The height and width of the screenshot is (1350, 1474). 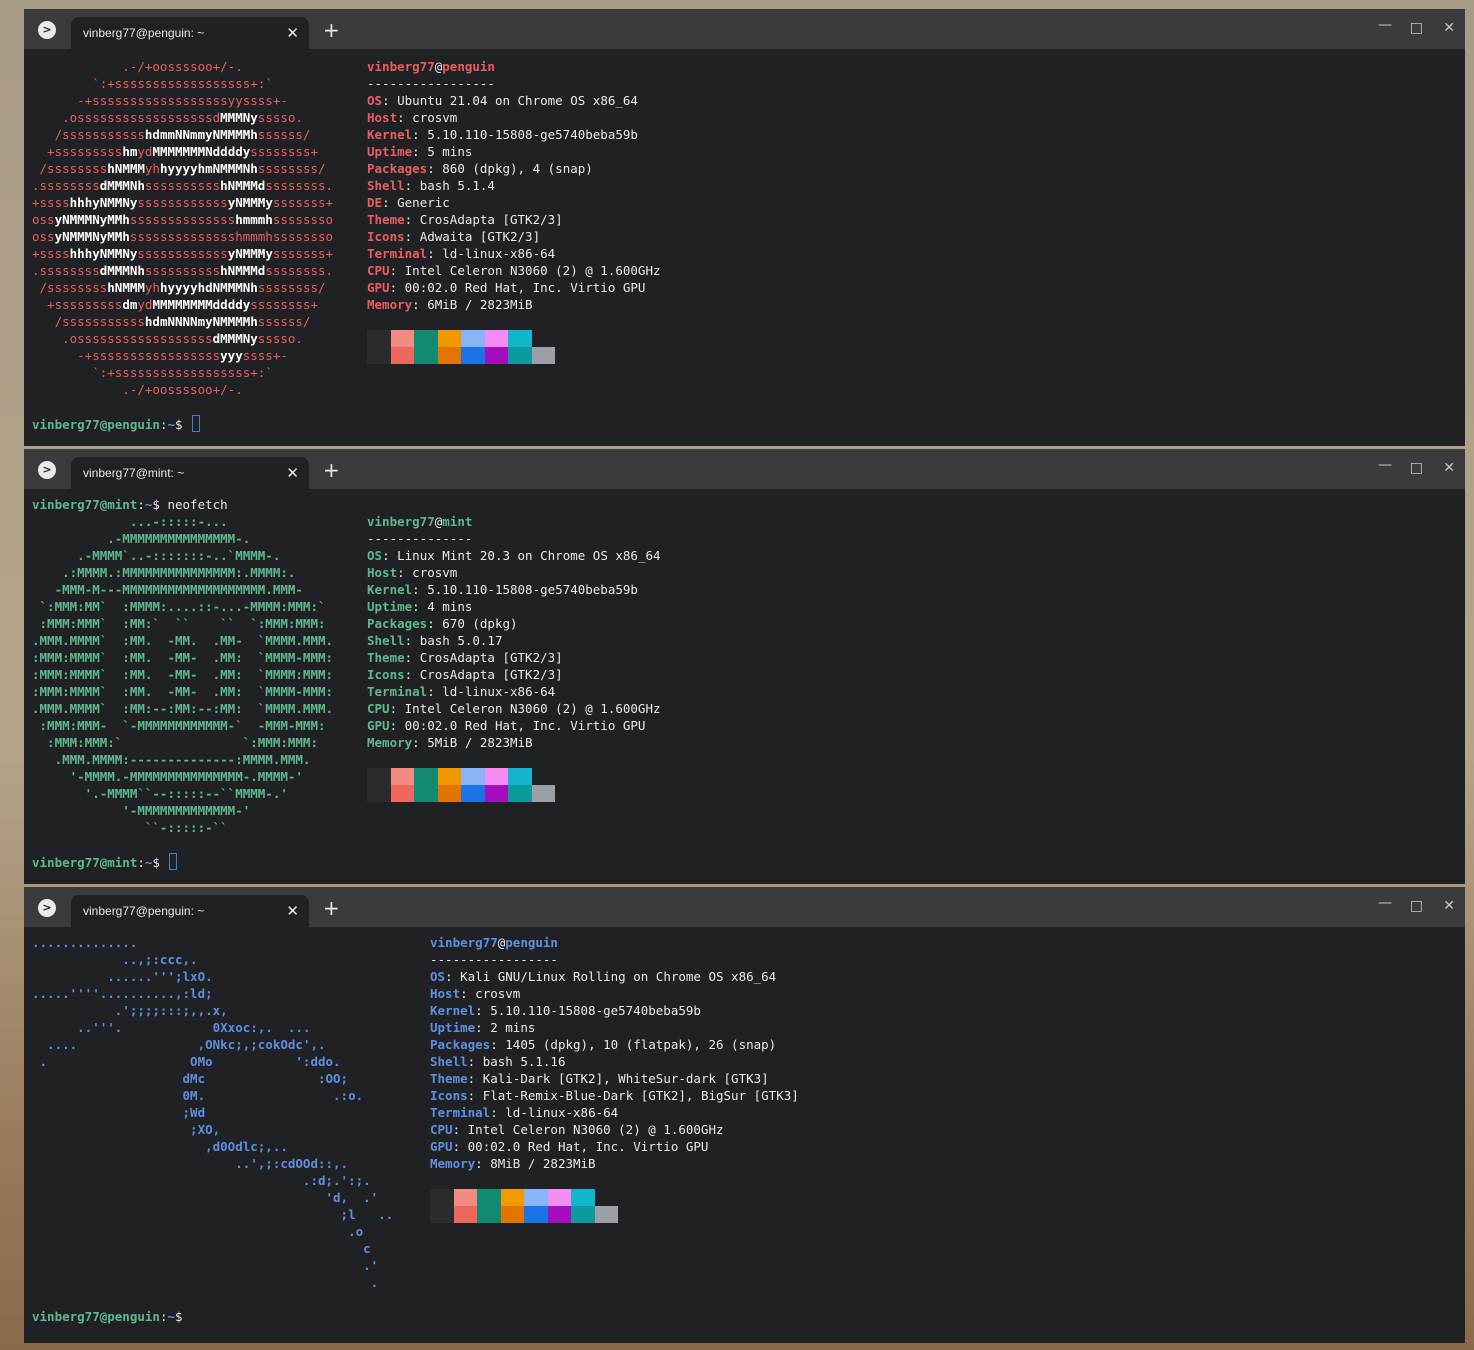 I want to click on logo-segment: hNMMM, so click(x=126, y=287).